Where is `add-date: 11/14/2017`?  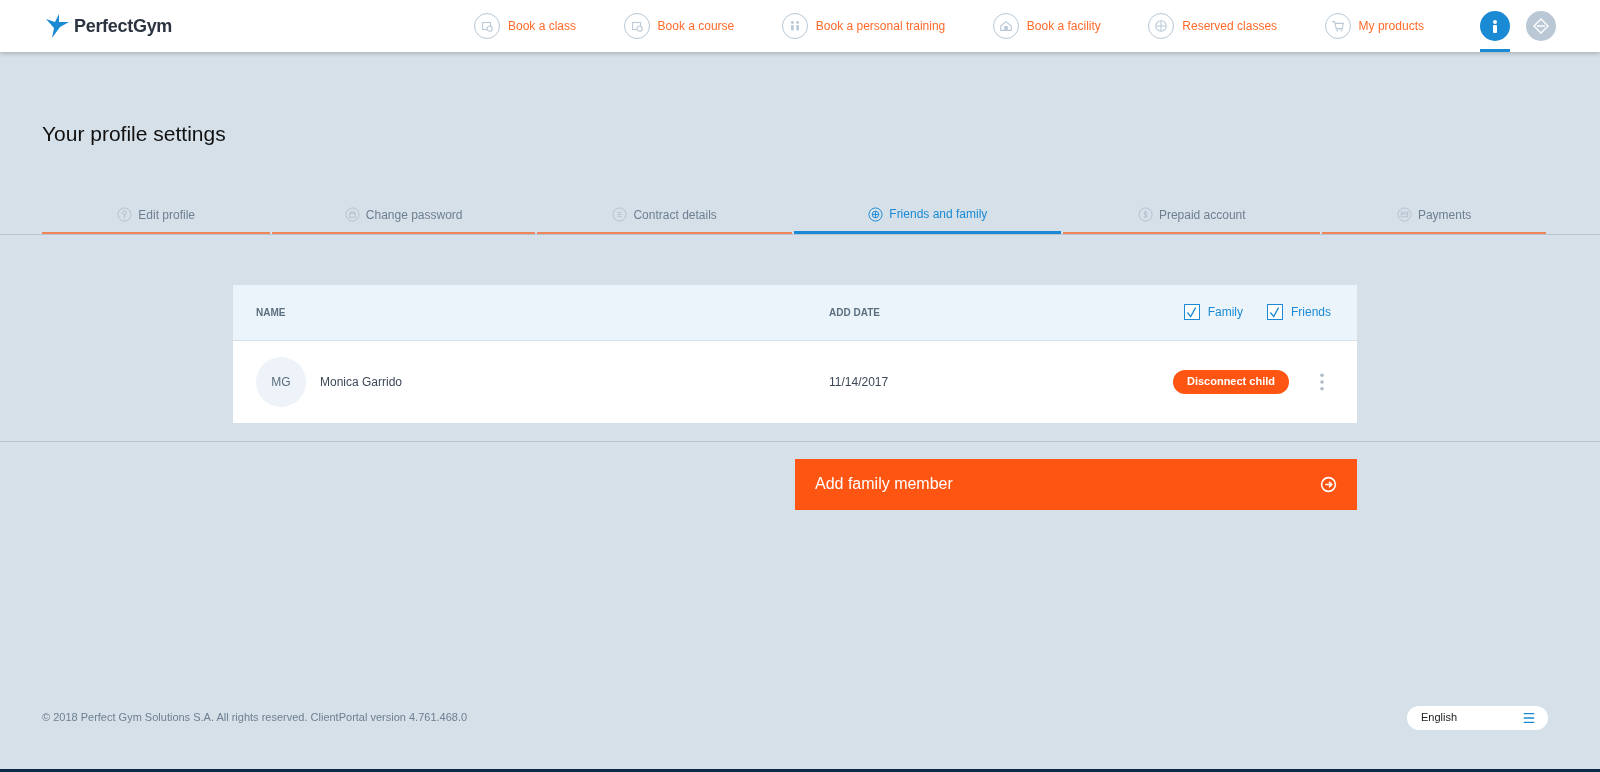 add-date: 11/14/2017 is located at coordinates (859, 382).